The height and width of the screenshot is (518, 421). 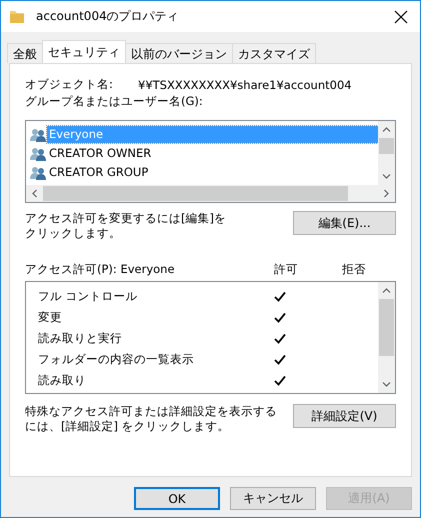 I want to click on permission-name: 読み取りと実行, so click(x=80, y=338).